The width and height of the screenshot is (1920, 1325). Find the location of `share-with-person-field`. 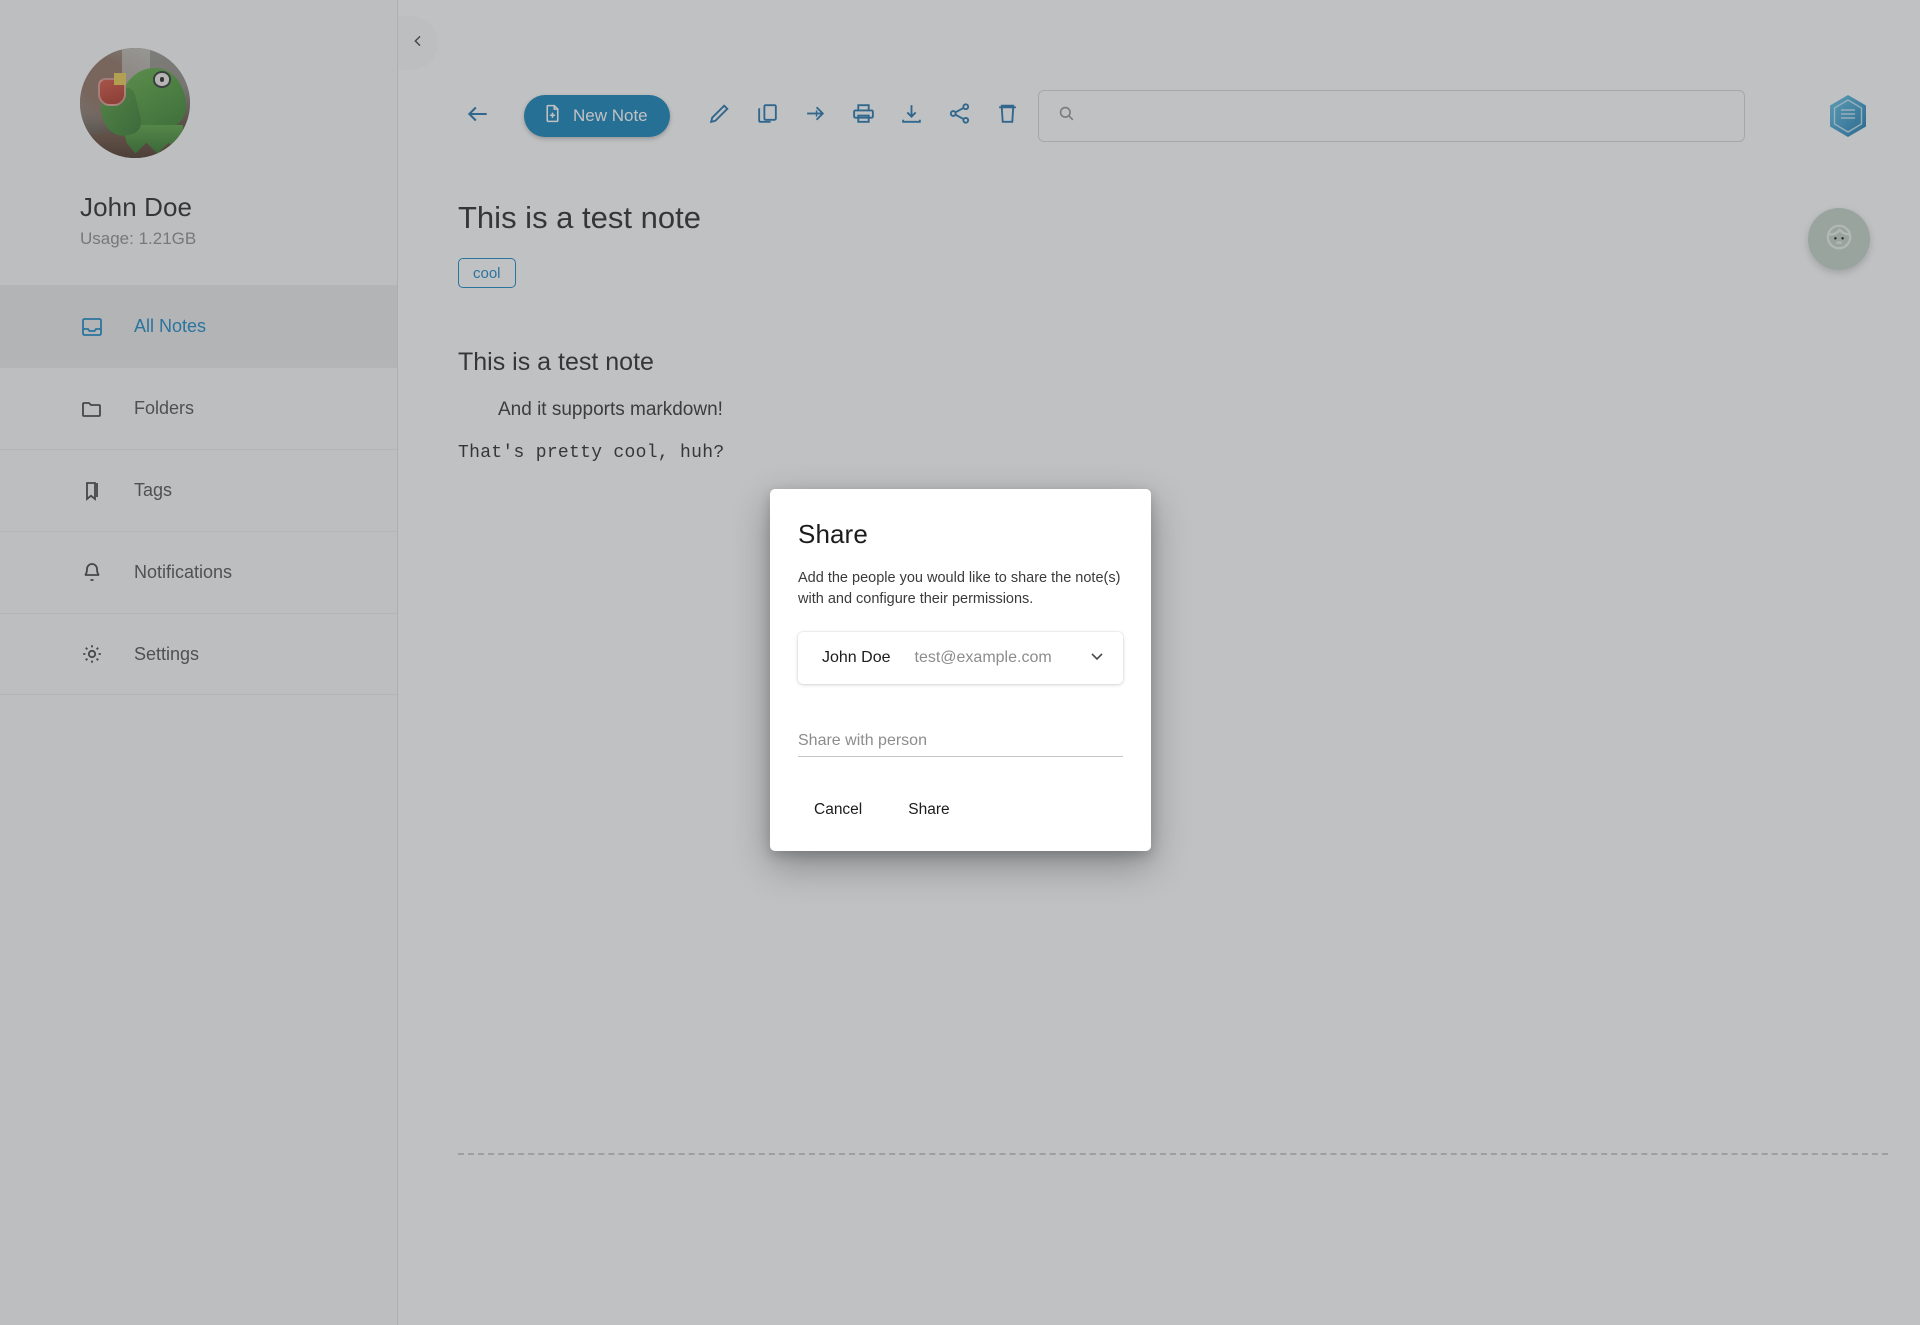

share-with-person-field is located at coordinates (960, 745).